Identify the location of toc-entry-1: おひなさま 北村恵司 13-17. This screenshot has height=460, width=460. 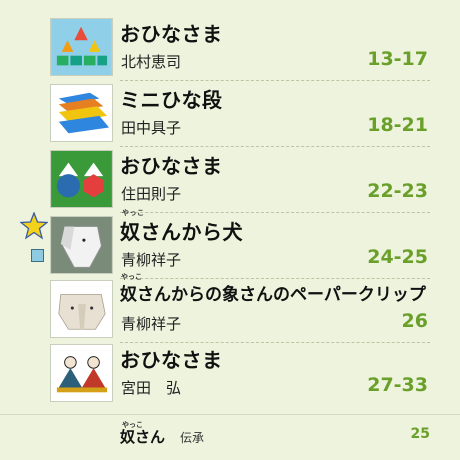
(230, 49).